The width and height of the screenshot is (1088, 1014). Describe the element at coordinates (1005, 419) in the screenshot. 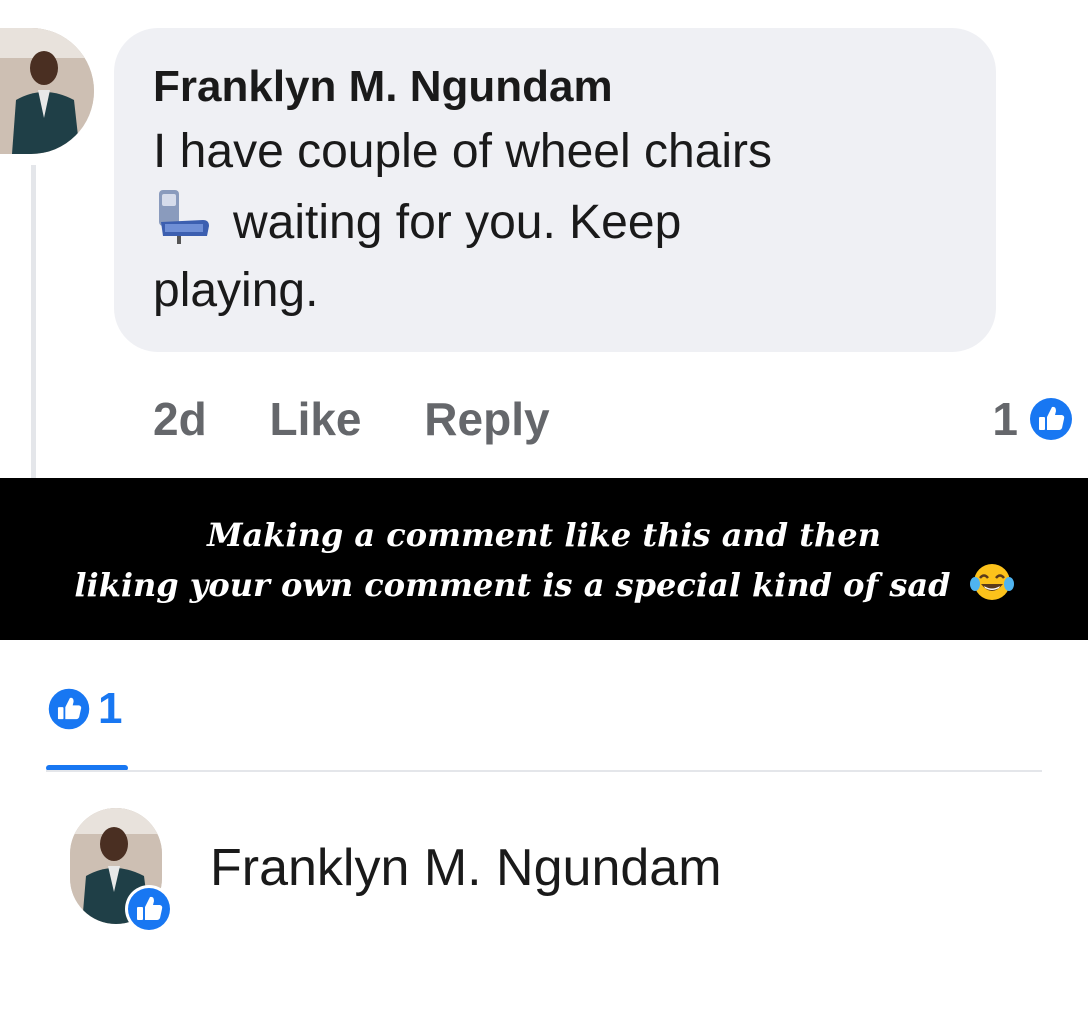

I see `reaction-count: 1` at that location.